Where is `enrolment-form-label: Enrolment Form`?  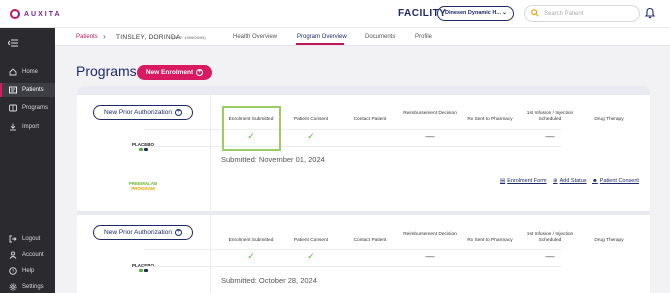
enrolment-form-label: Enrolment Form is located at coordinates (527, 181).